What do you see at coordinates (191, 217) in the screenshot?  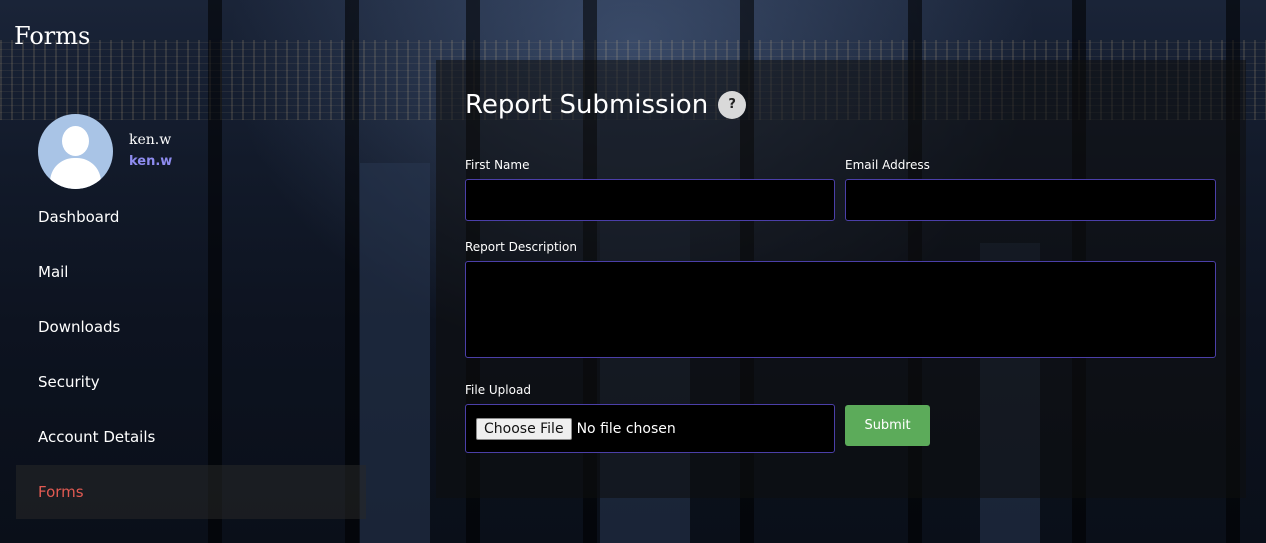 I see `sidebar-item-dashboard: Dashboard` at bounding box center [191, 217].